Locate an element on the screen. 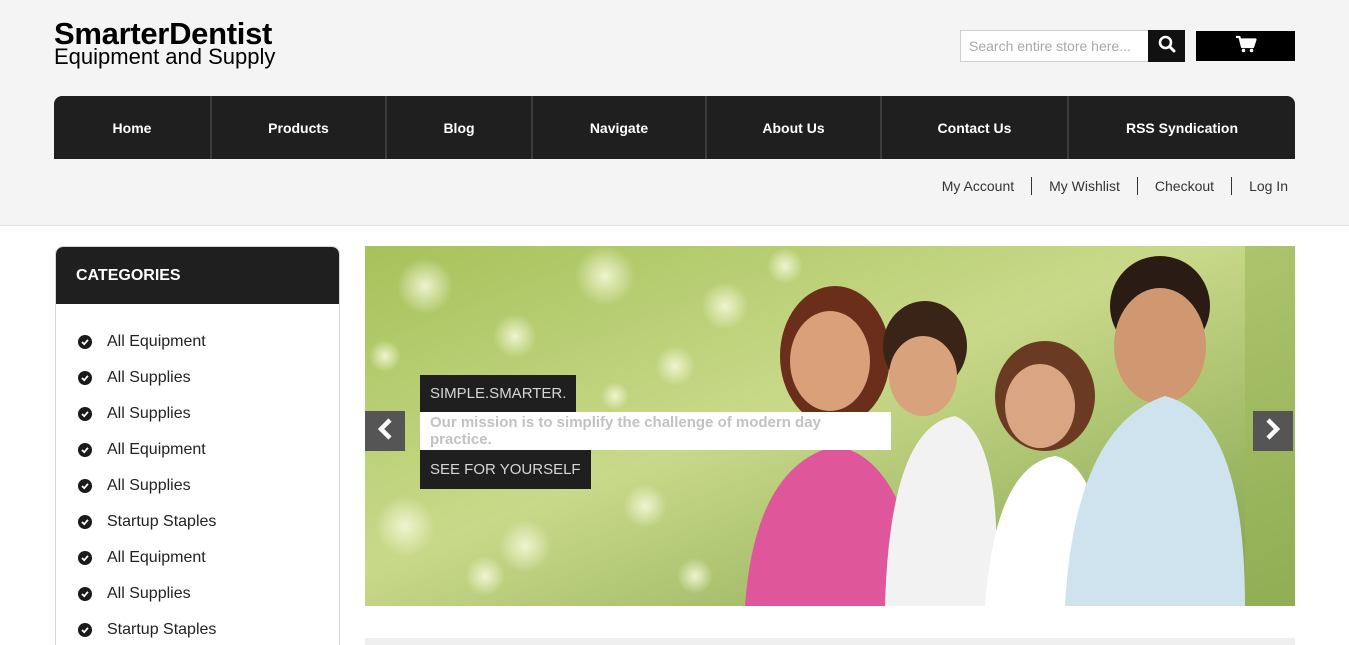  search-field-container is located at coordinates (1054, 46).